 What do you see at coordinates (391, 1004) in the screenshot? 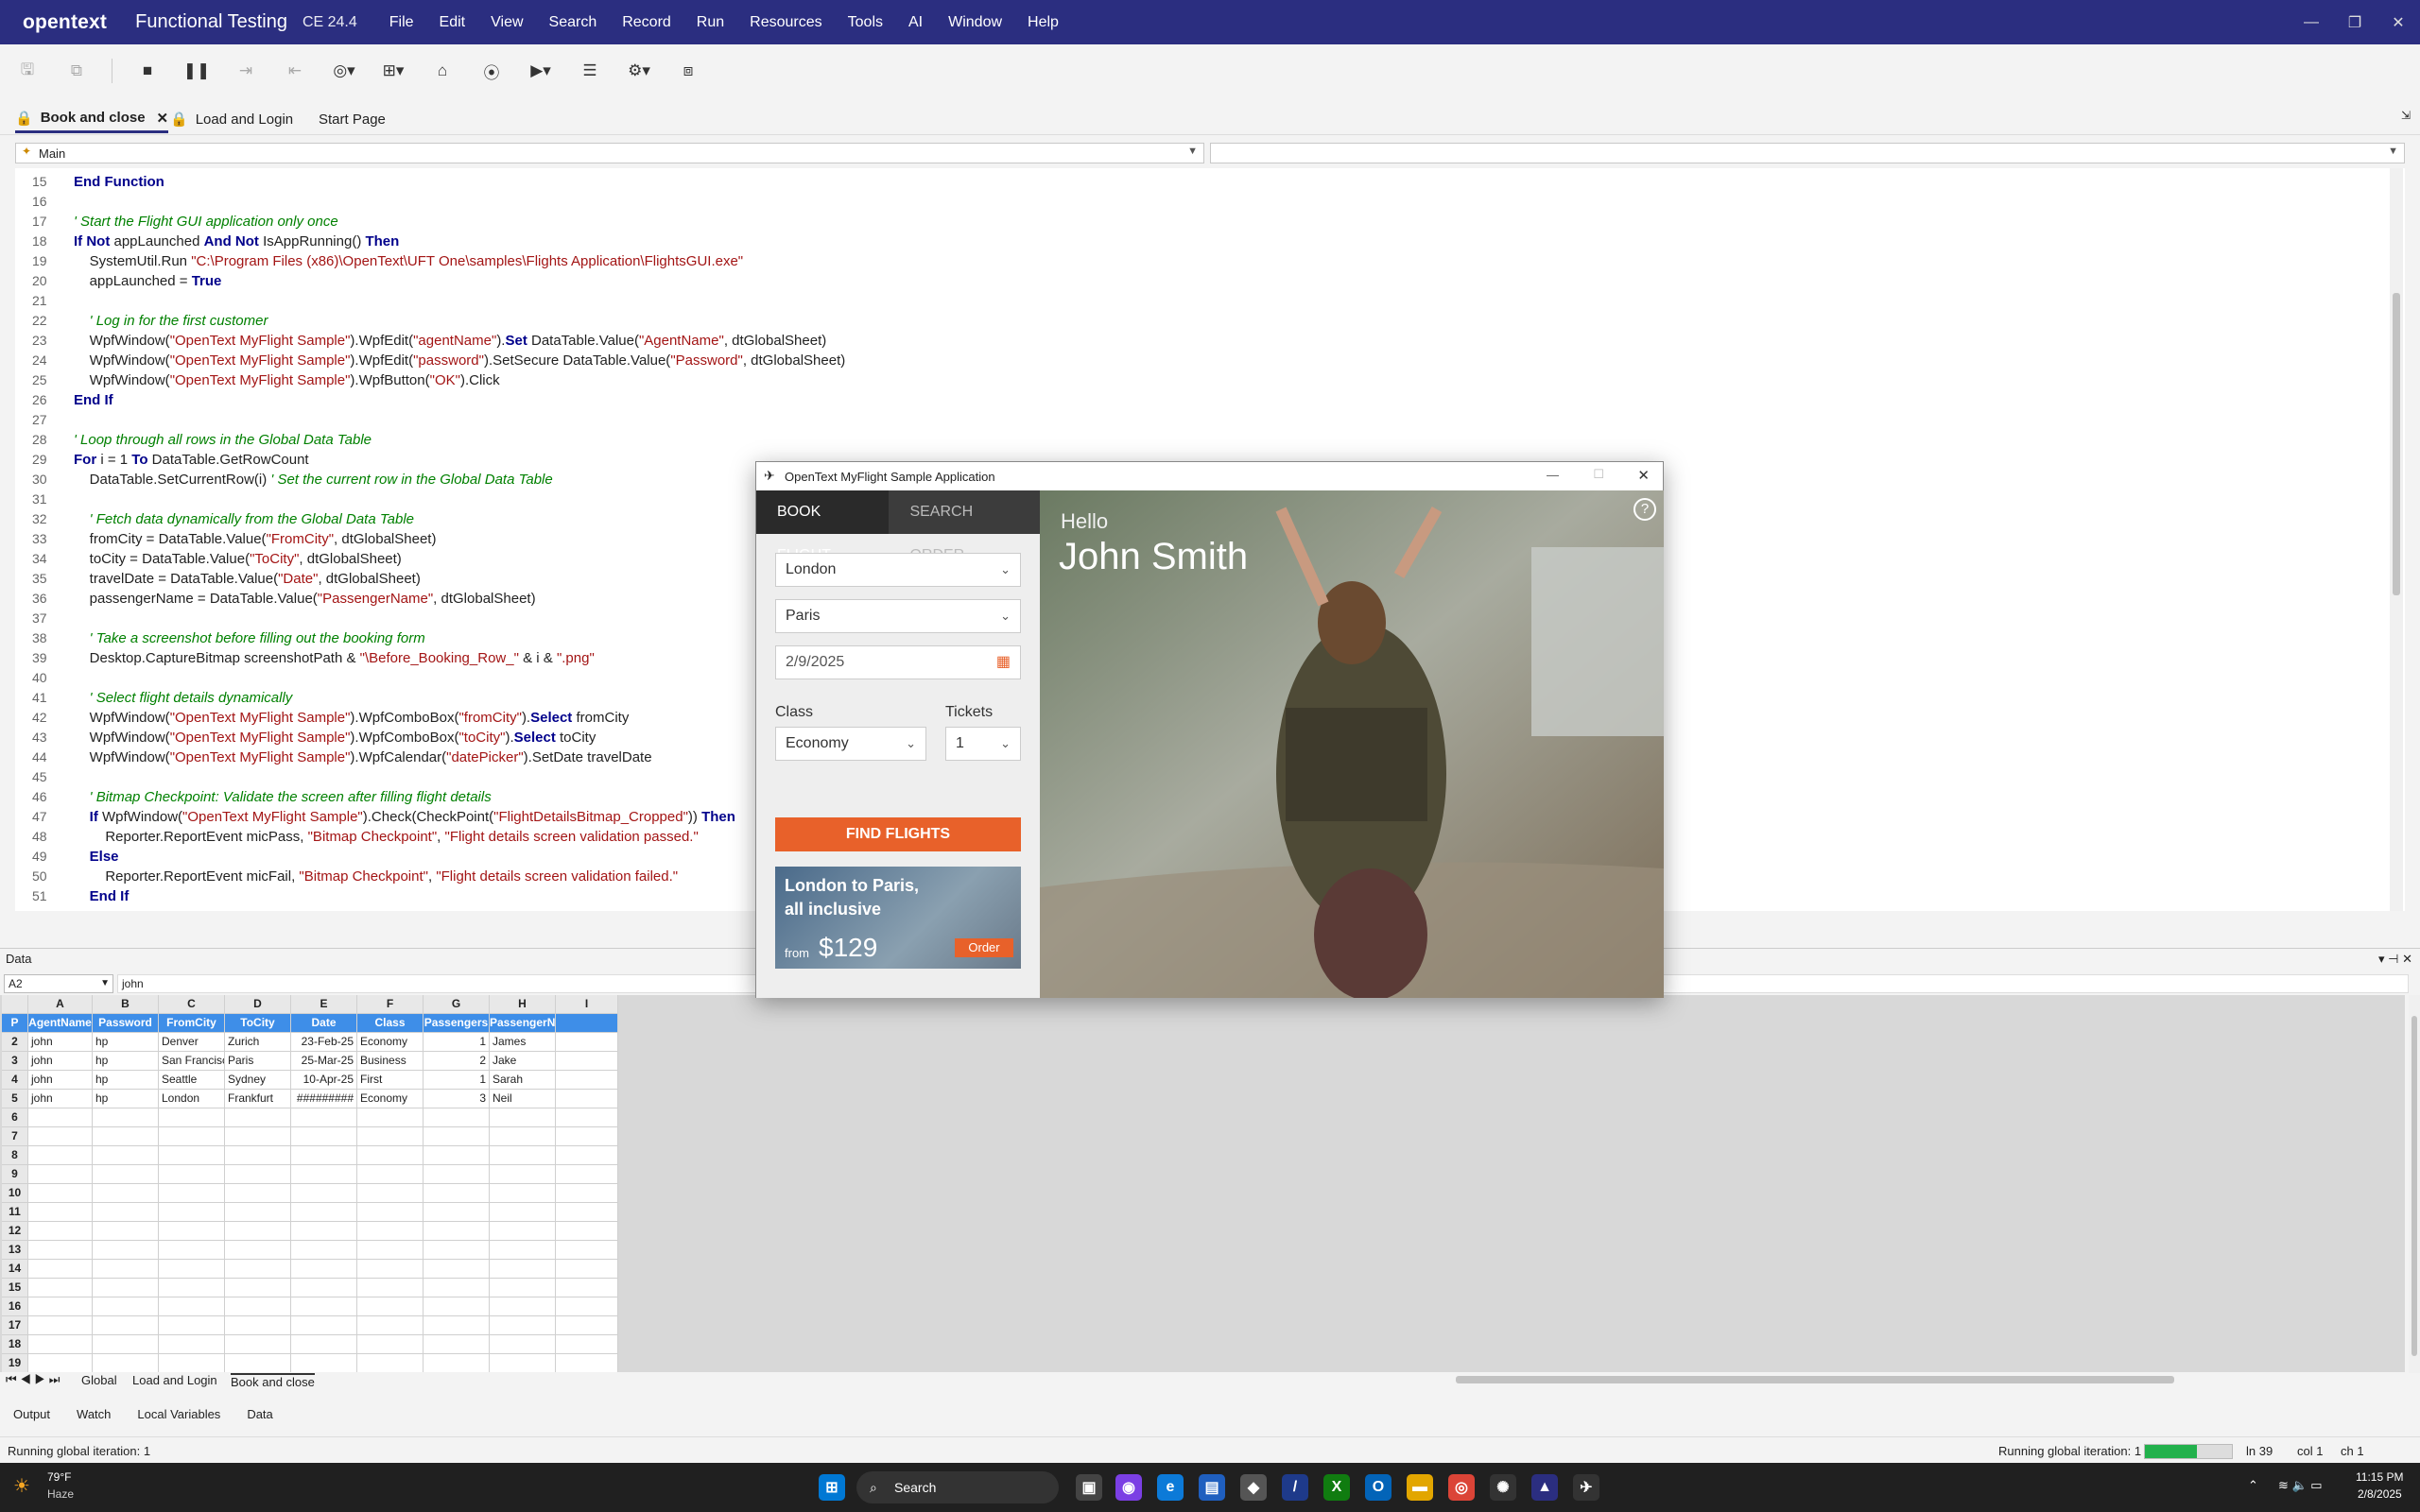
I see `column-header: F` at bounding box center [391, 1004].